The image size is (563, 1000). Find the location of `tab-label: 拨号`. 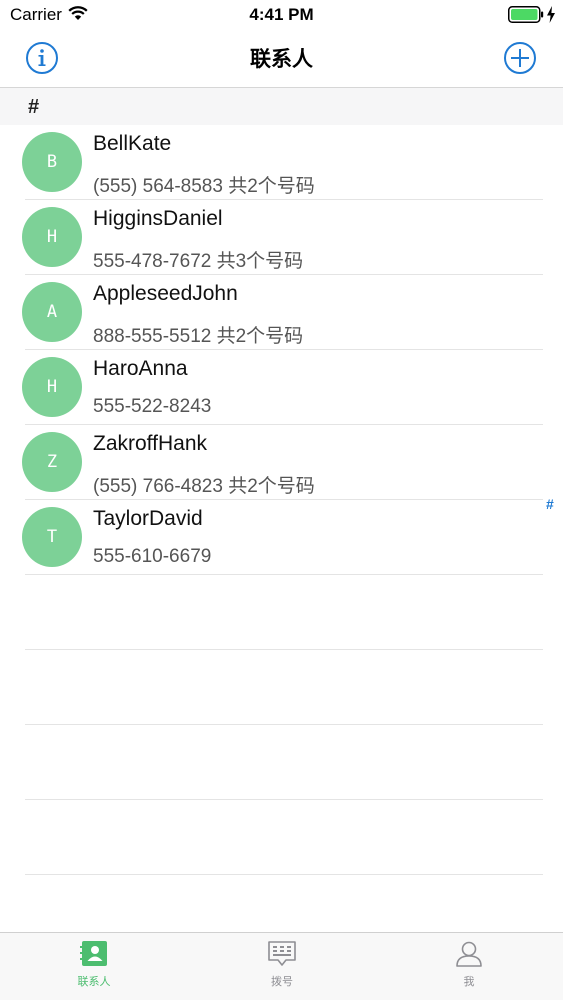

tab-label: 拨号 is located at coordinates (282, 982).